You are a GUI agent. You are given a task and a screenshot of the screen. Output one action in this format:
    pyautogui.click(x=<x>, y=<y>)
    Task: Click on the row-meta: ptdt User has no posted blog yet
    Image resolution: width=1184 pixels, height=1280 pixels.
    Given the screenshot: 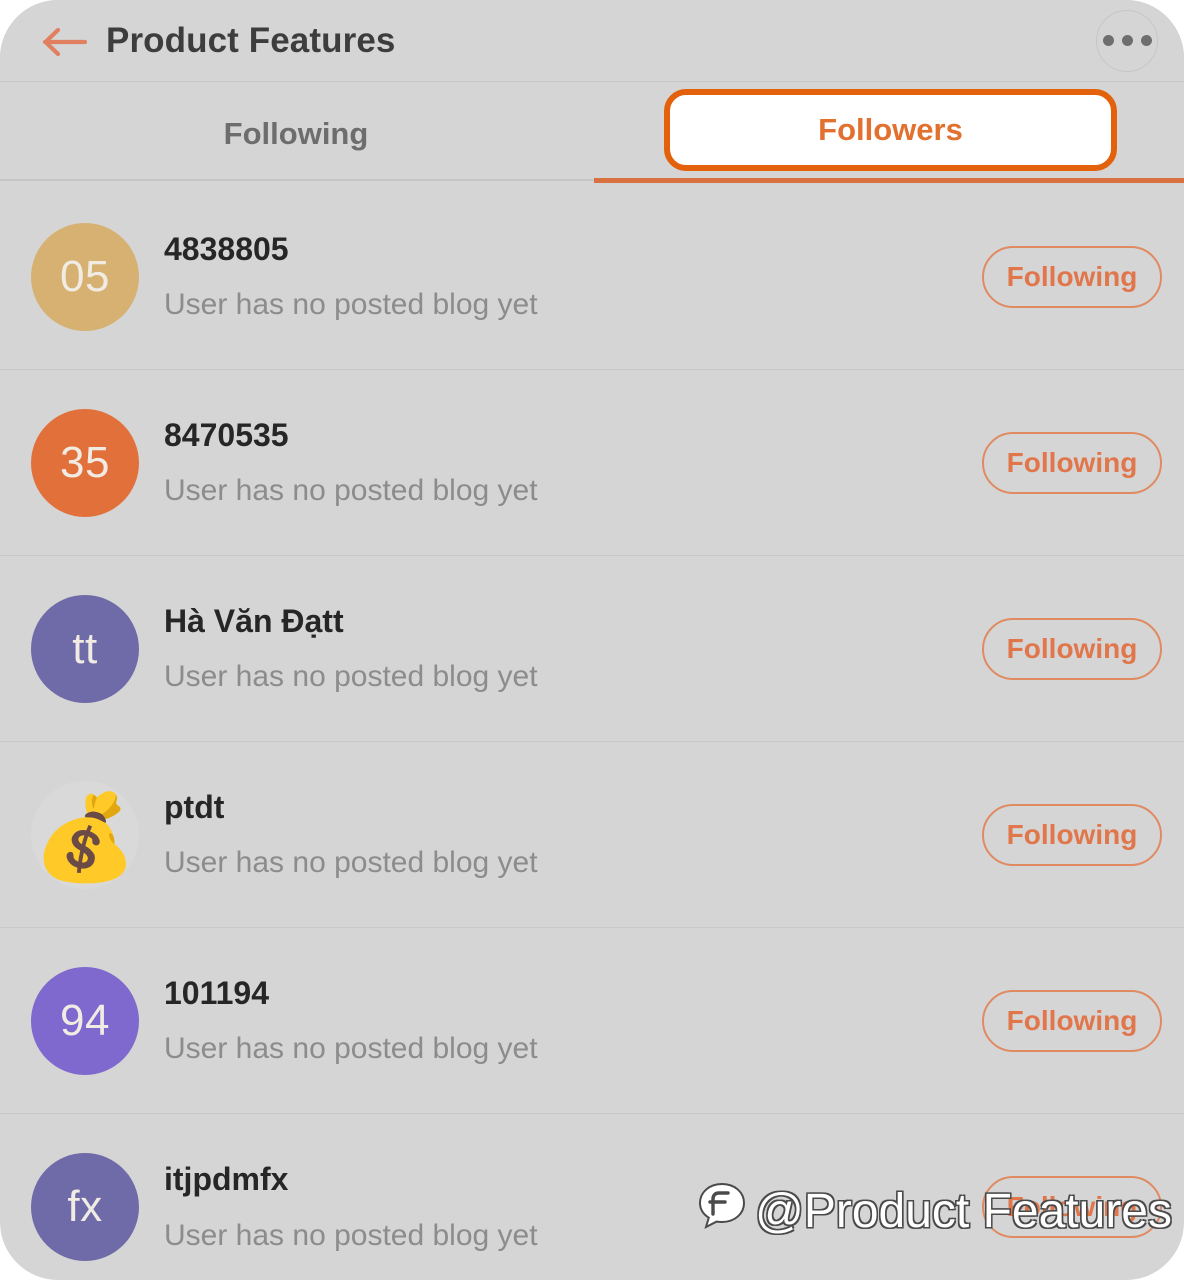 What is the action you would take?
    pyautogui.click(x=573, y=834)
    